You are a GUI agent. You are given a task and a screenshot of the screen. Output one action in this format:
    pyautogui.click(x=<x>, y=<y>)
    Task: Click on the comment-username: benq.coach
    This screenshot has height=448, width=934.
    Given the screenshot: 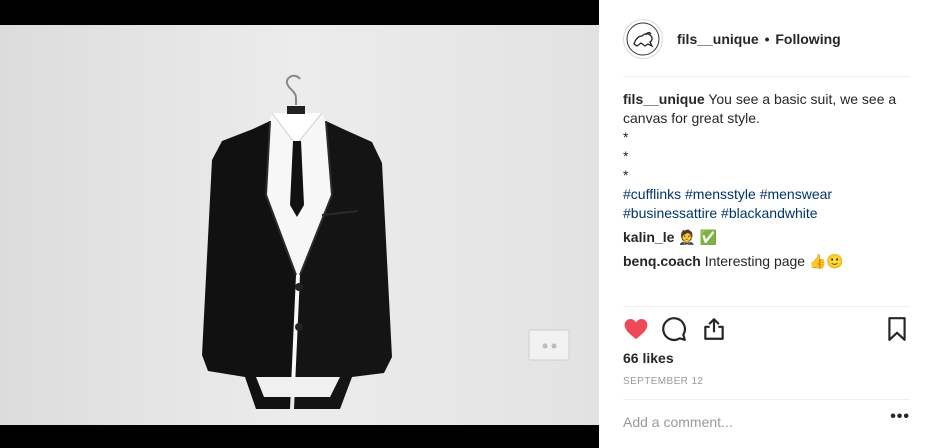 What is the action you would take?
    pyautogui.click(x=662, y=261)
    